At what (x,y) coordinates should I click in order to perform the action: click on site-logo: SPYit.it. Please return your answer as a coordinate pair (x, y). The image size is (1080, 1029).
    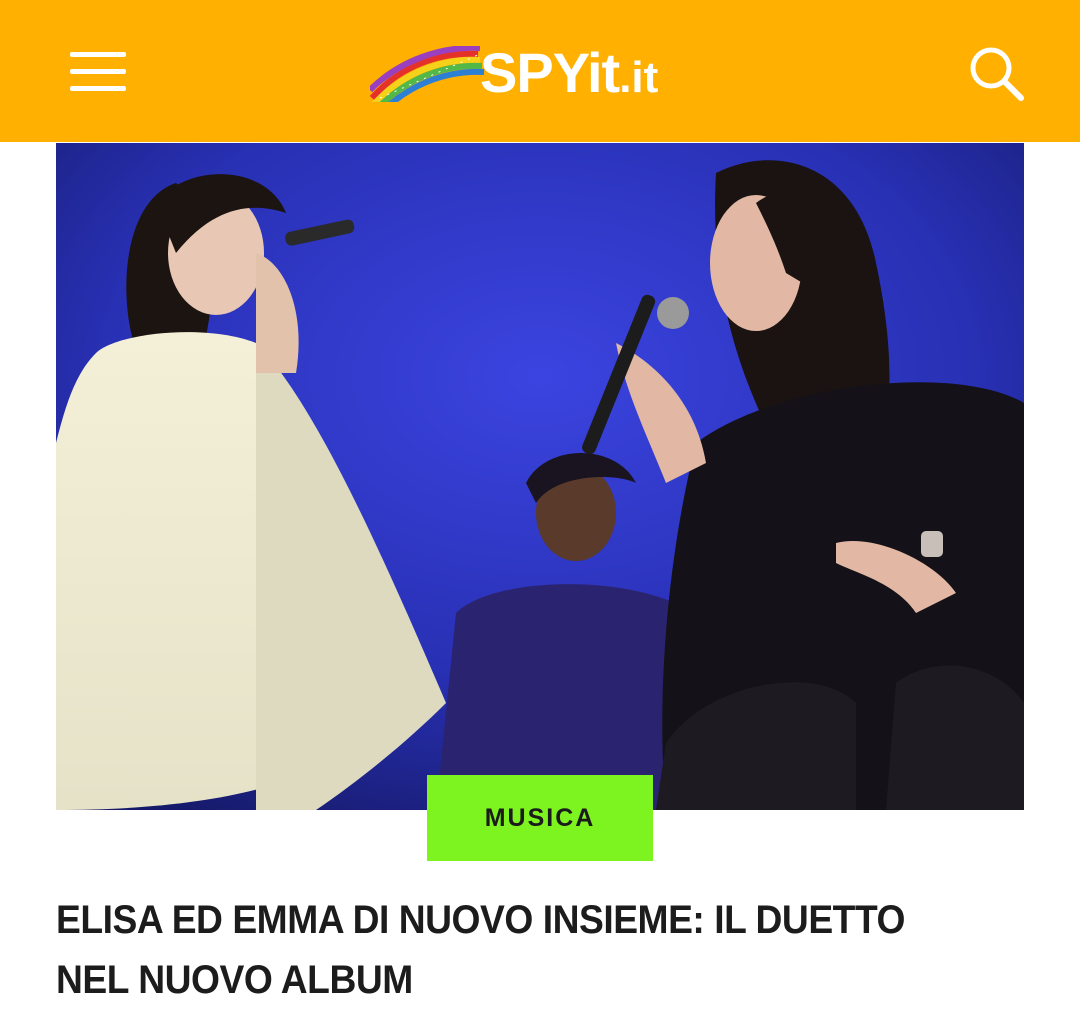
    Looking at the image, I should click on (542, 75).